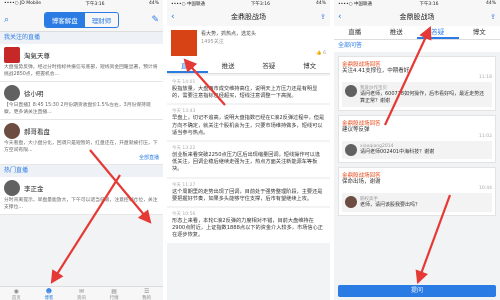  What do you see at coordinates (81, 4) in the screenshot?
I see `status-bar: ••••○ JD Mobile 下午3:16 44%` at bounding box center [81, 4].